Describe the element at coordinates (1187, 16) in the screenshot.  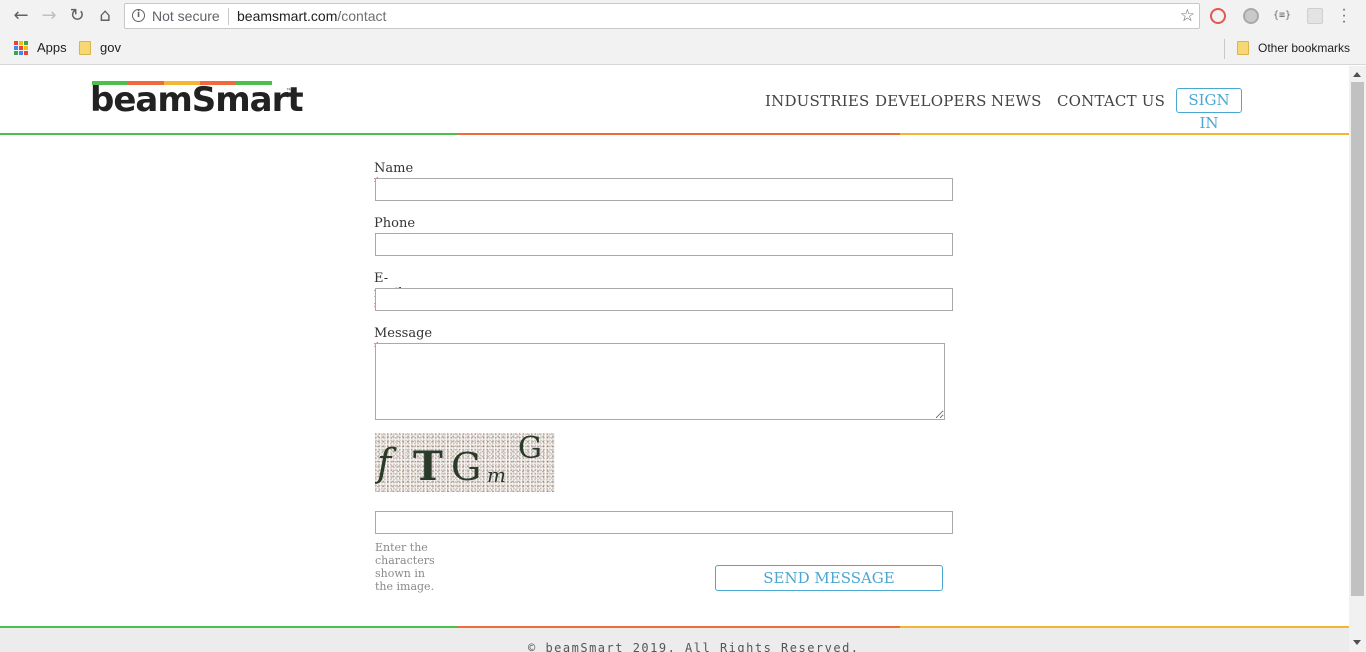
I see `bookmark-star-icon: ☆` at that location.